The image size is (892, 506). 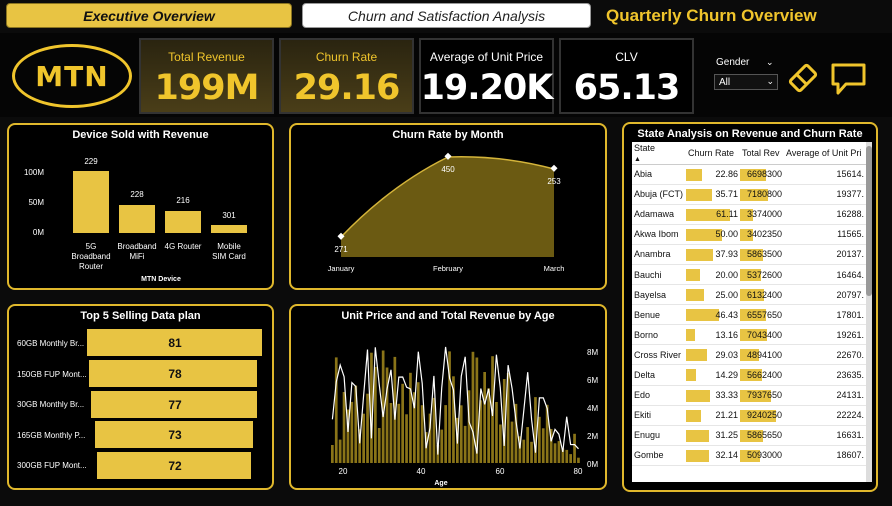 I want to click on state-cell: Enugu, so click(x=659, y=435).